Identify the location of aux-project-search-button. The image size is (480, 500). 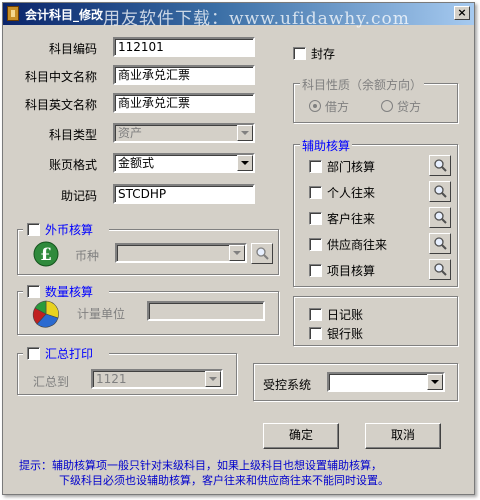
(440, 269).